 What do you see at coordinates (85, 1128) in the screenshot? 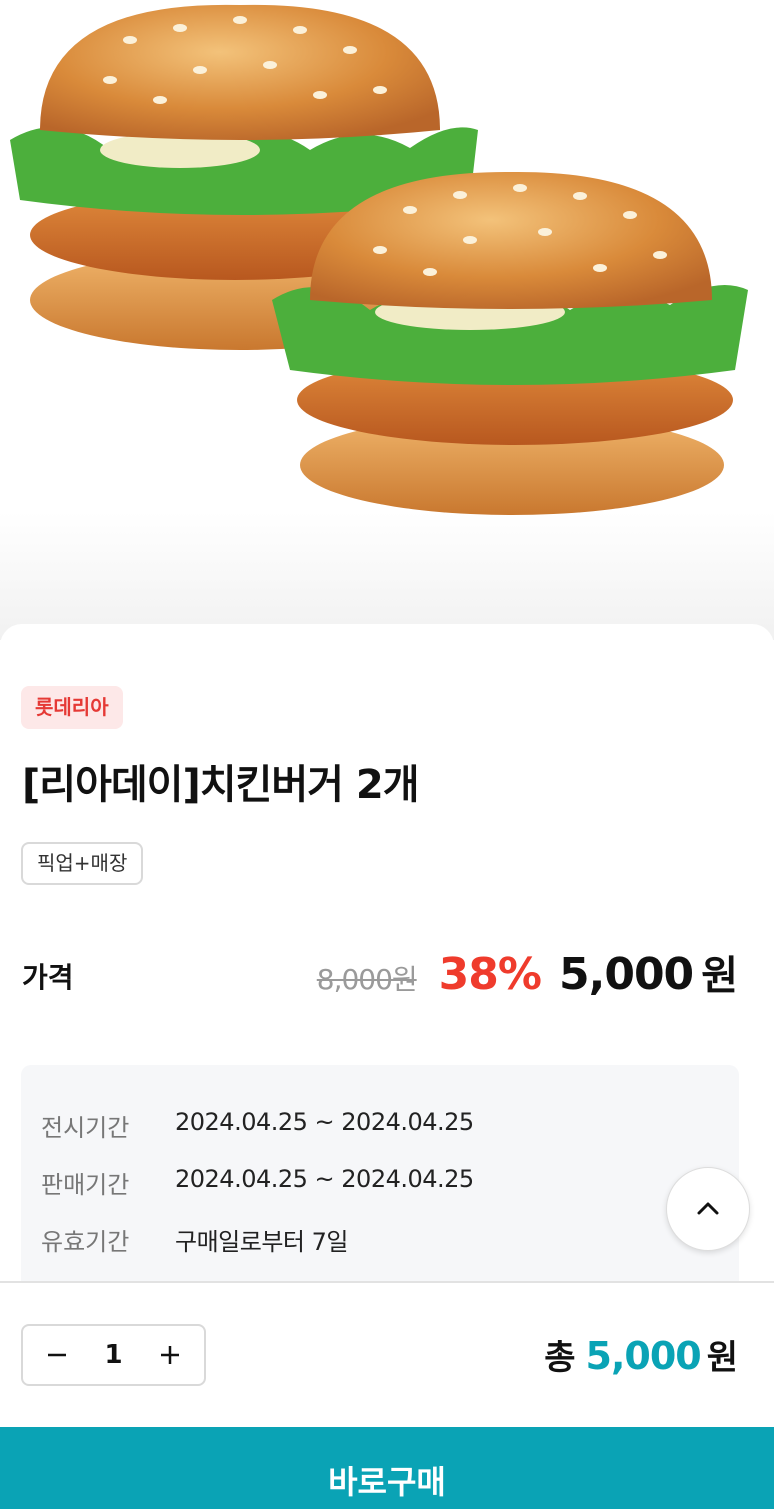
I see `info-key: 전시기간` at bounding box center [85, 1128].